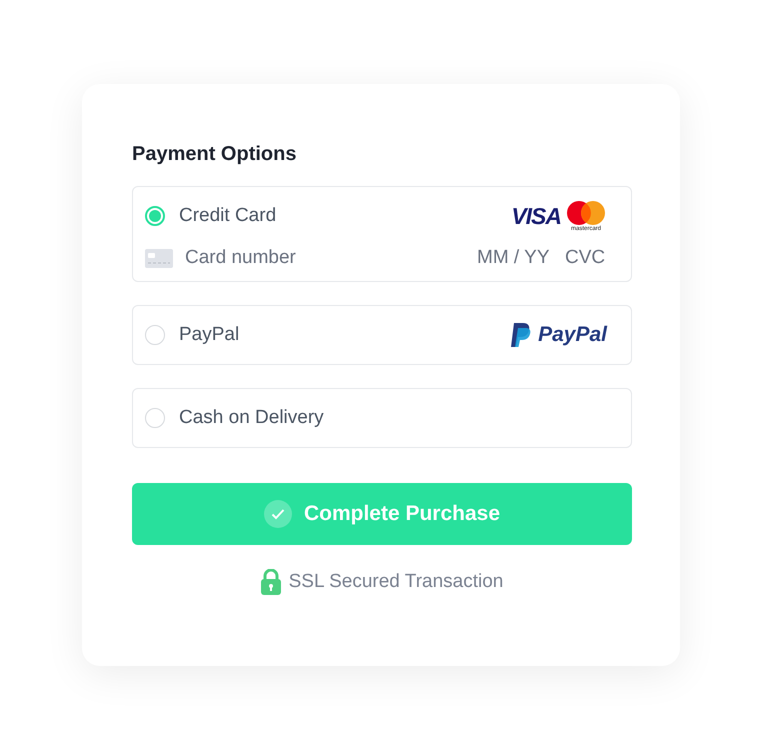 The image size is (762, 750). Describe the element at coordinates (228, 216) in the screenshot. I see `option-label: Credit Card` at that location.